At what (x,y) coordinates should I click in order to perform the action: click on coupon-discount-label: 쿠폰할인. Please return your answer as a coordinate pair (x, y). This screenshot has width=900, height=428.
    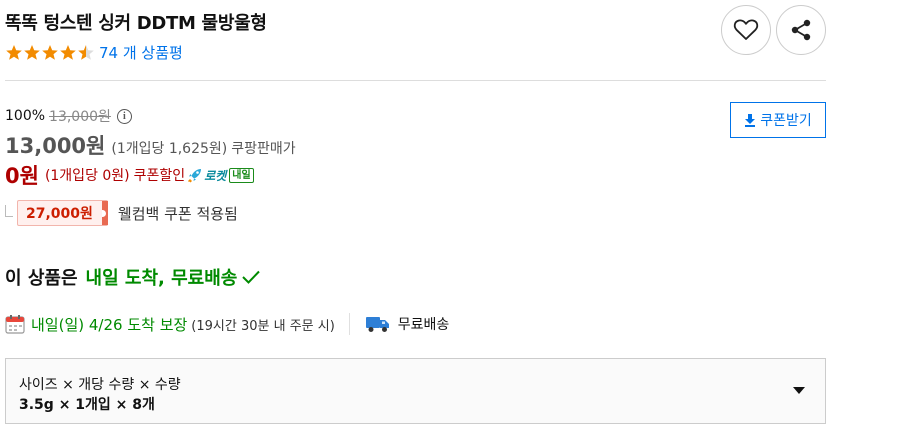
    Looking at the image, I should click on (159, 176).